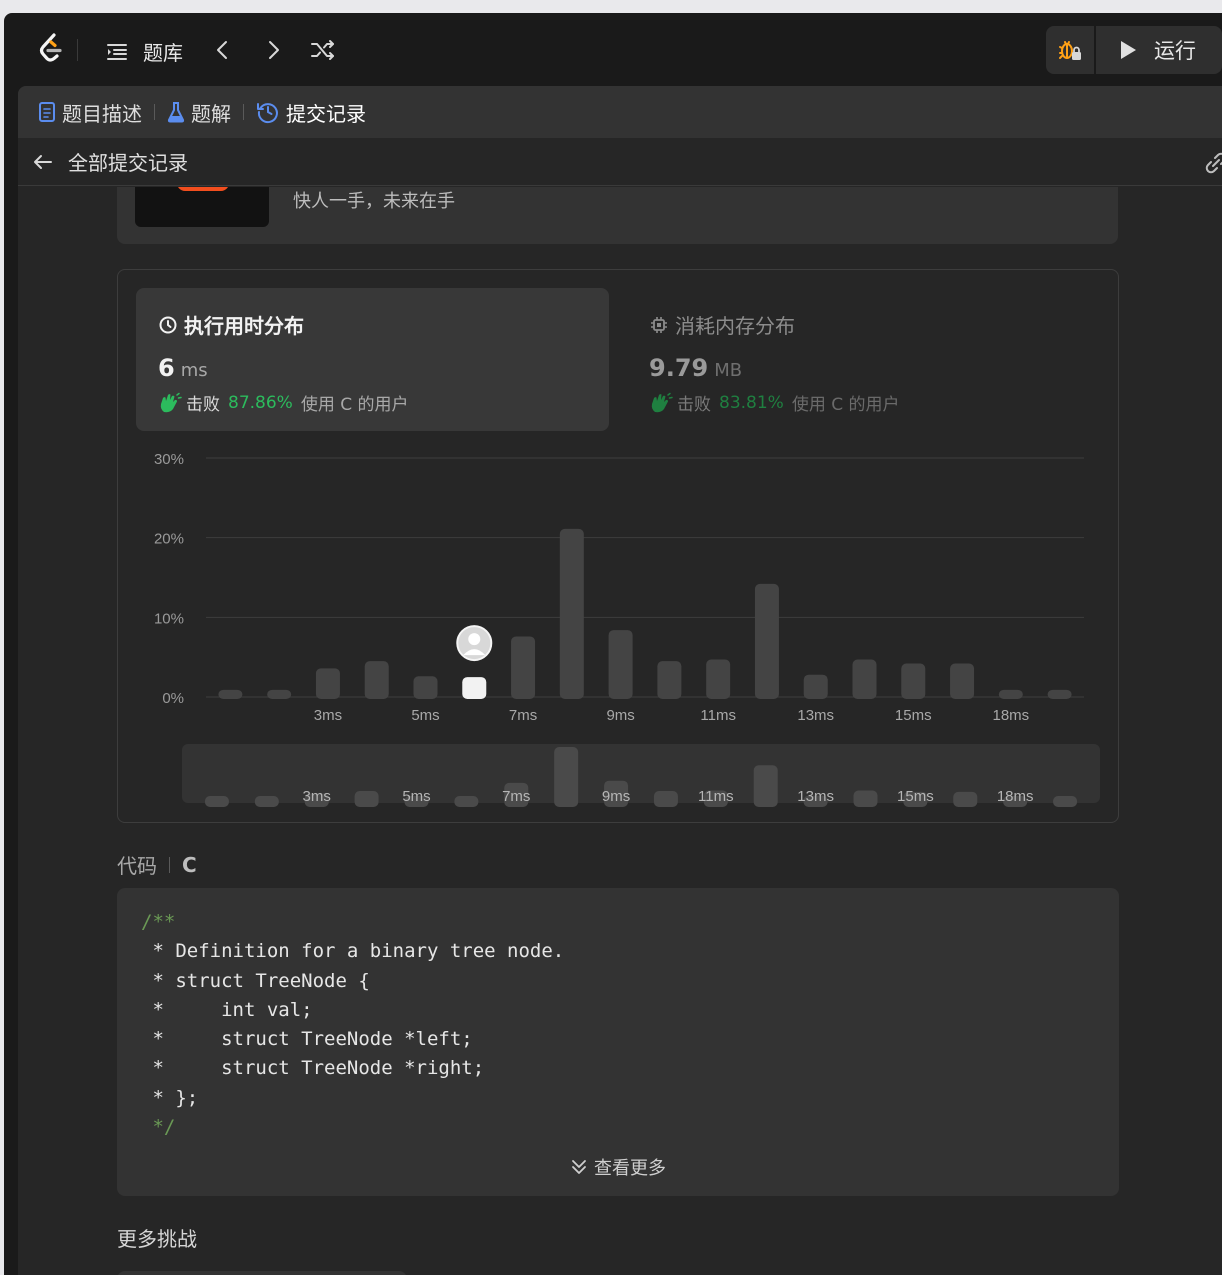  I want to click on code-line: * };, so click(170, 1097).